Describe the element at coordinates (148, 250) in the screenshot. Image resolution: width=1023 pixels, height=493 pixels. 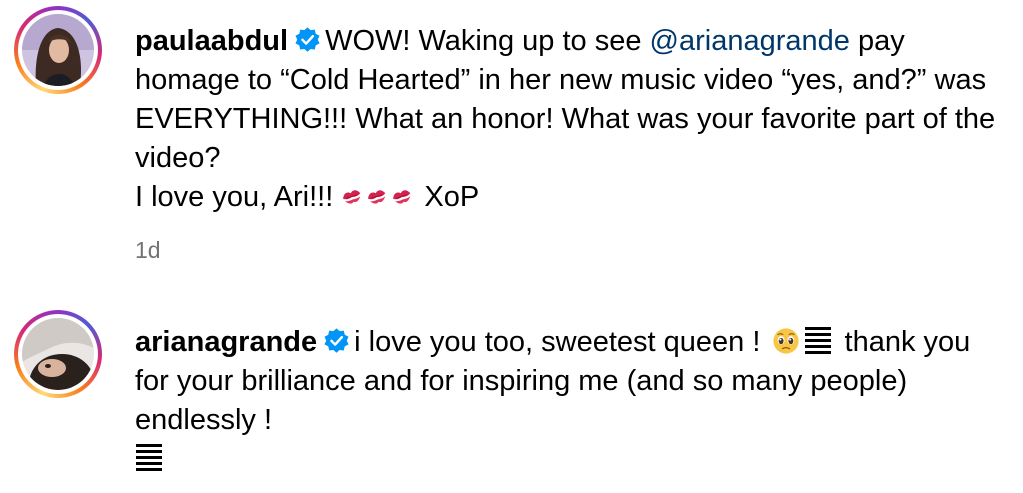
I see `timestamp: 1d` at that location.